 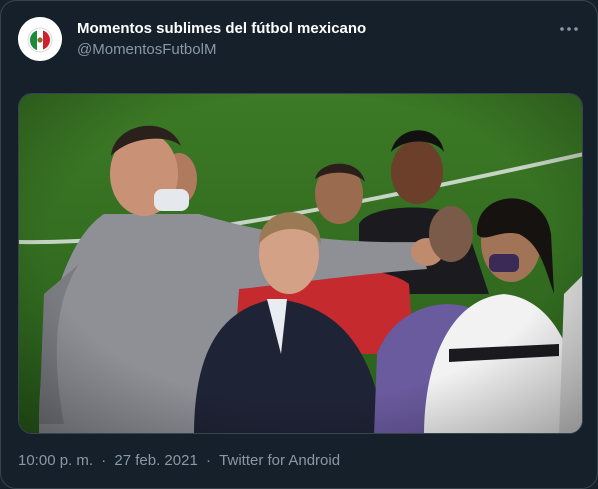 What do you see at coordinates (146, 49) in the screenshot?
I see `author-handle: @MomentosFutbolM` at bounding box center [146, 49].